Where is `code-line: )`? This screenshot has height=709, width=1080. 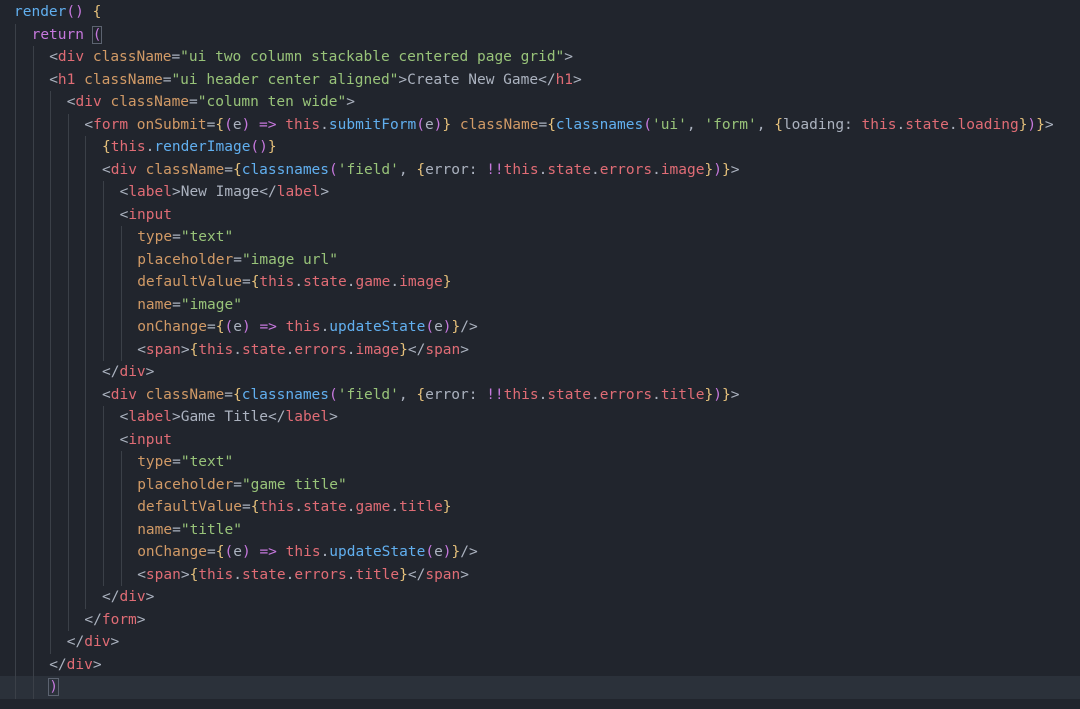
code-line: ) is located at coordinates (540, 687).